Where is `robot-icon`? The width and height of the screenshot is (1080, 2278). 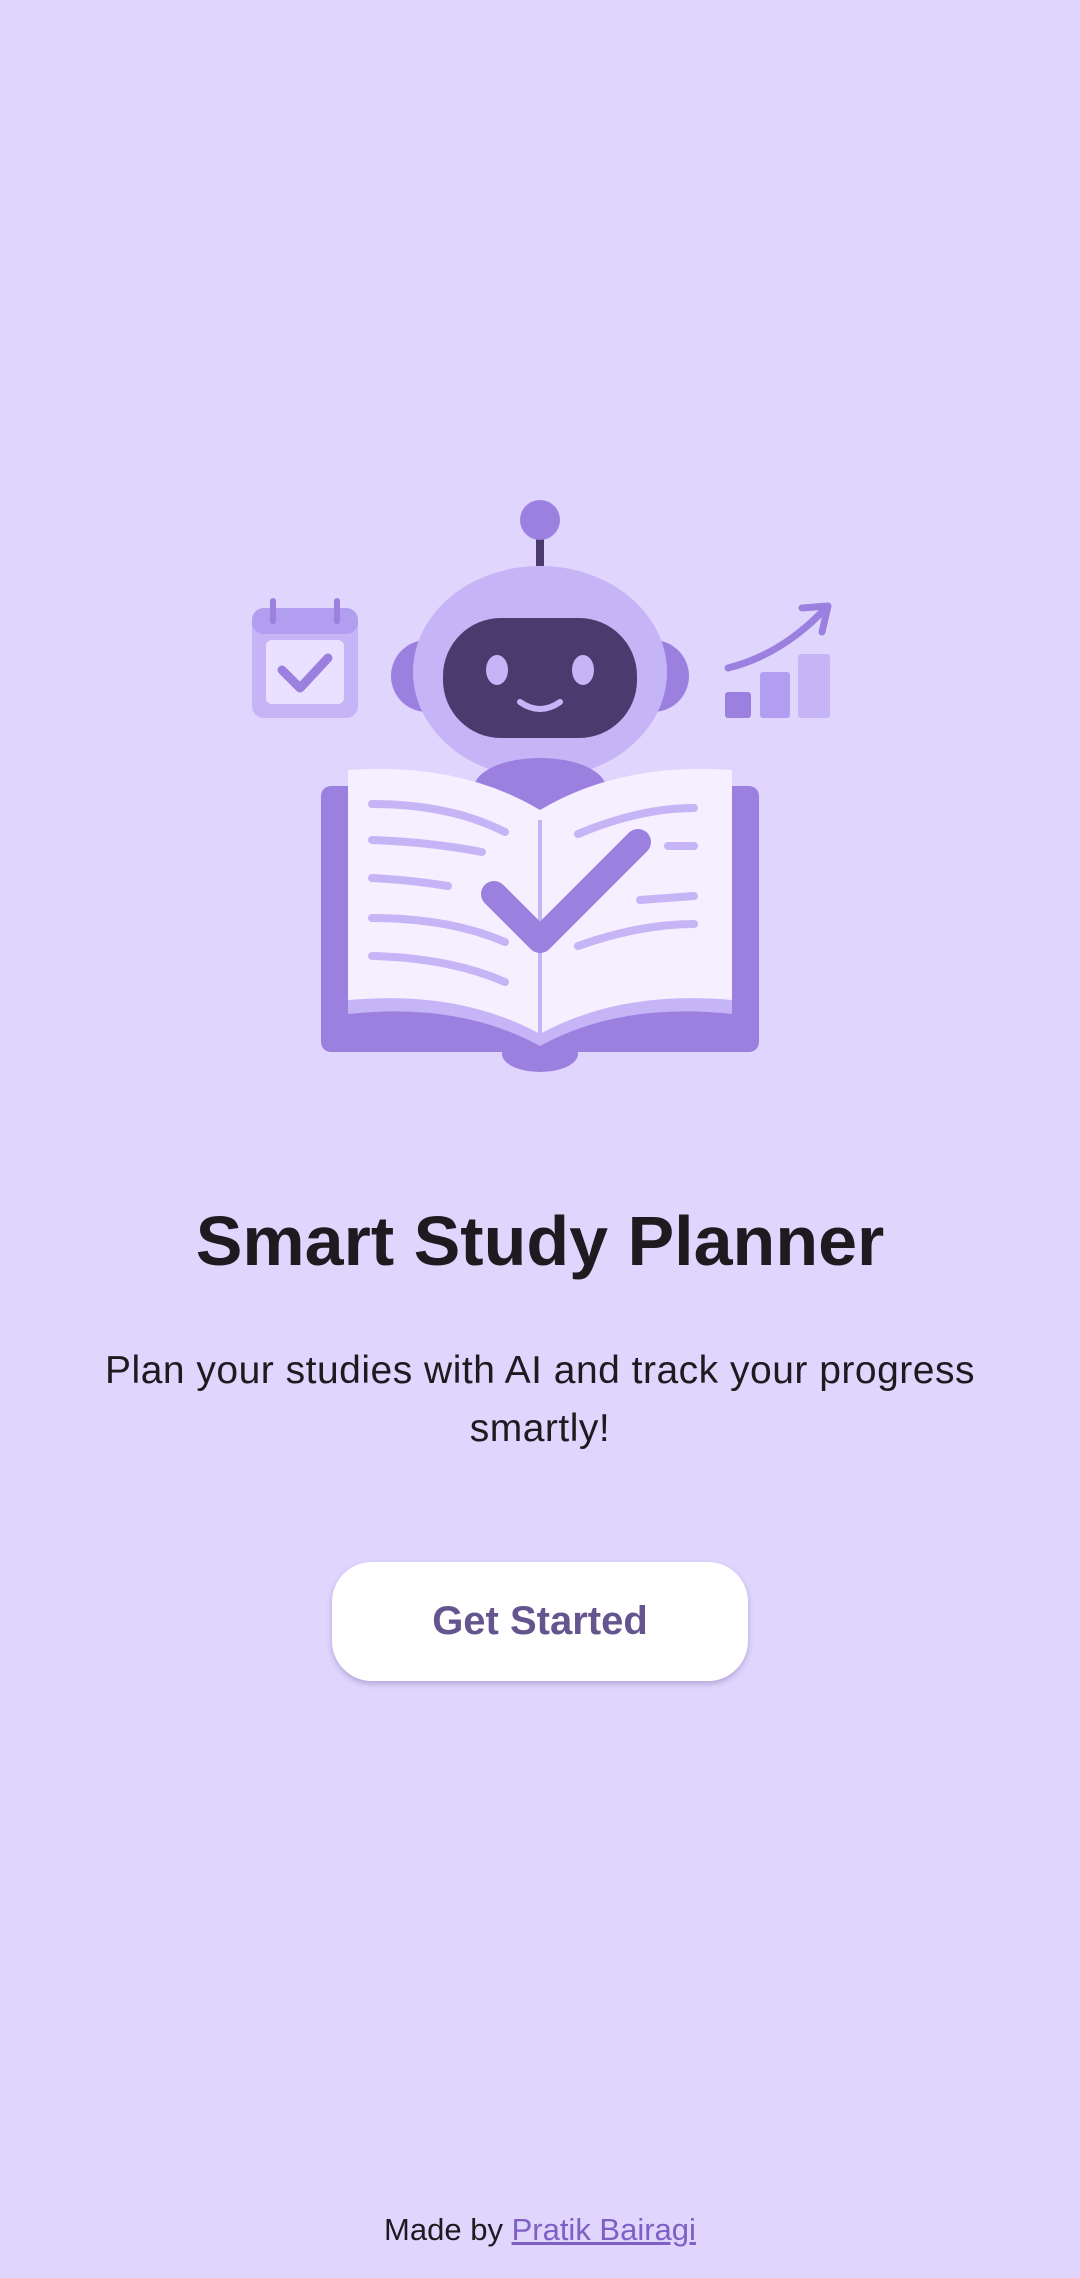
robot-icon is located at coordinates (540, 659).